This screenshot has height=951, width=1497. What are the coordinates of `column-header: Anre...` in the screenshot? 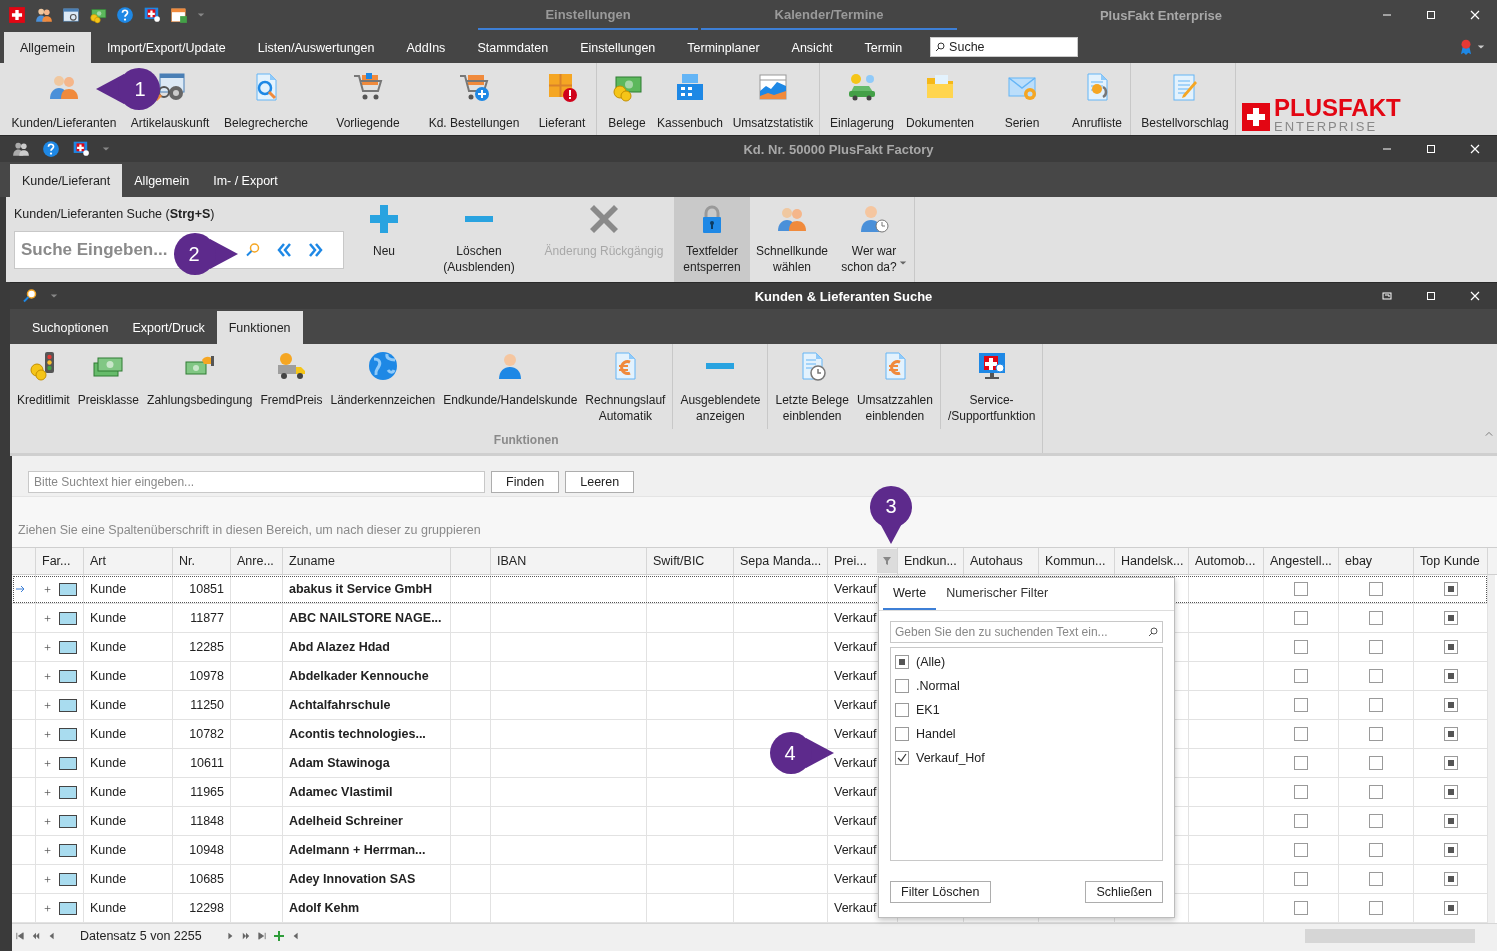 It's located at (257, 561).